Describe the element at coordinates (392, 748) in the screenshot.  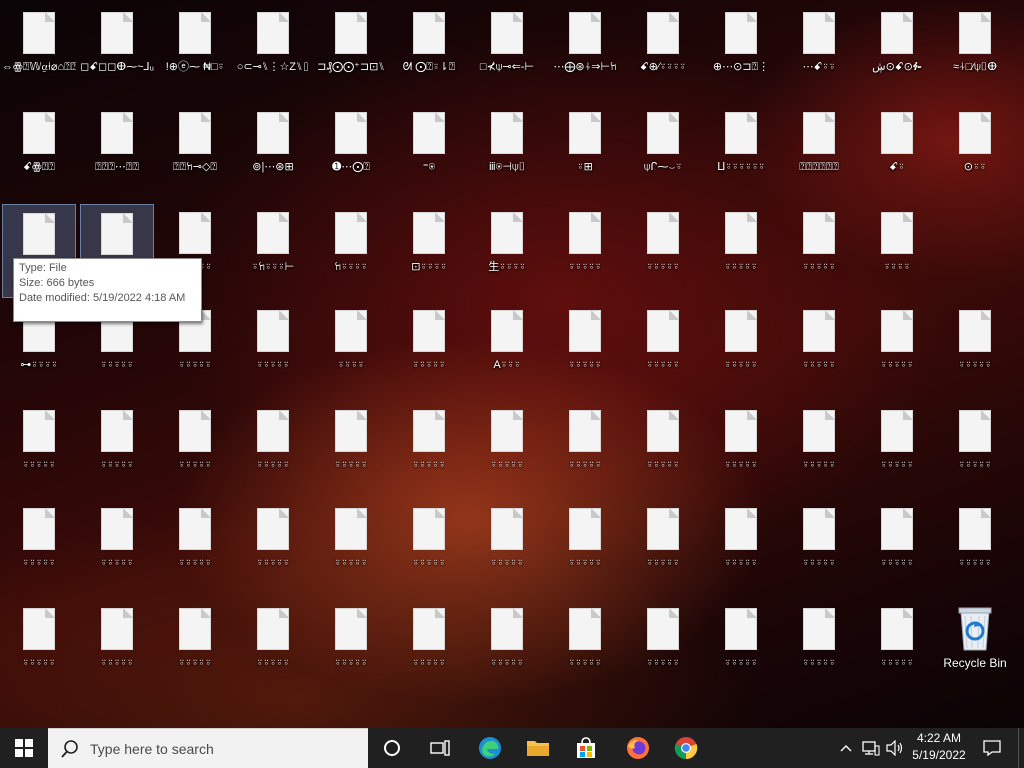
I see `cortana-button` at that location.